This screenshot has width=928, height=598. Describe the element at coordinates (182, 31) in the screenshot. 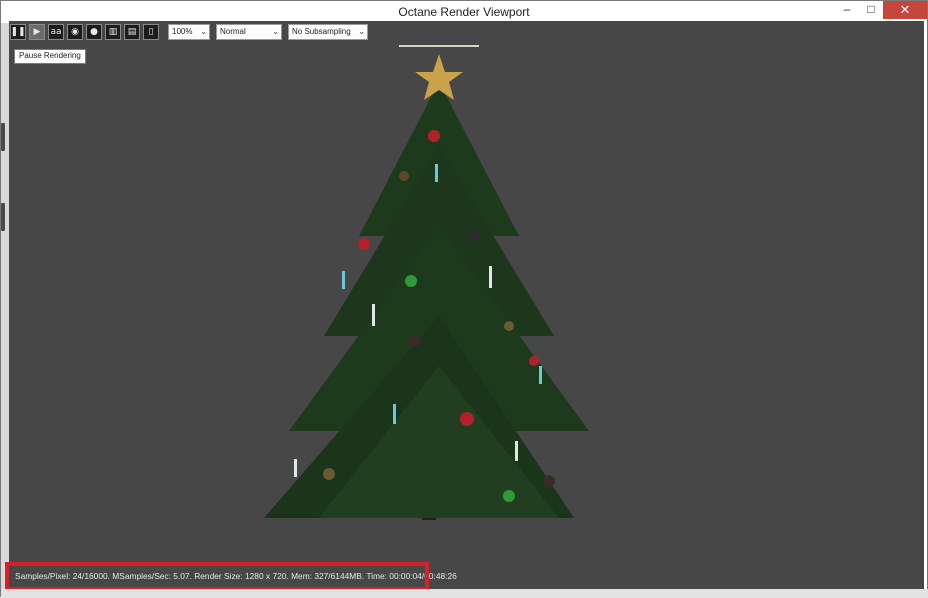

I see `zoom-value: 100%` at that location.